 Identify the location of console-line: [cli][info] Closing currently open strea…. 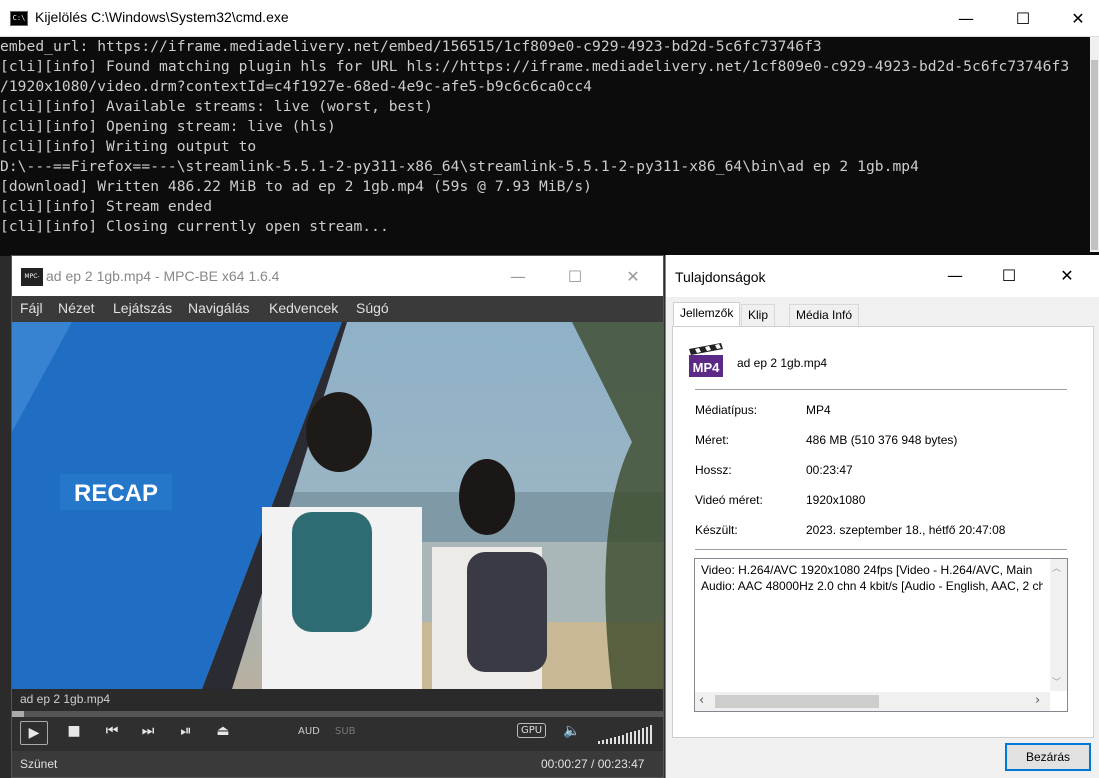
(194, 226).